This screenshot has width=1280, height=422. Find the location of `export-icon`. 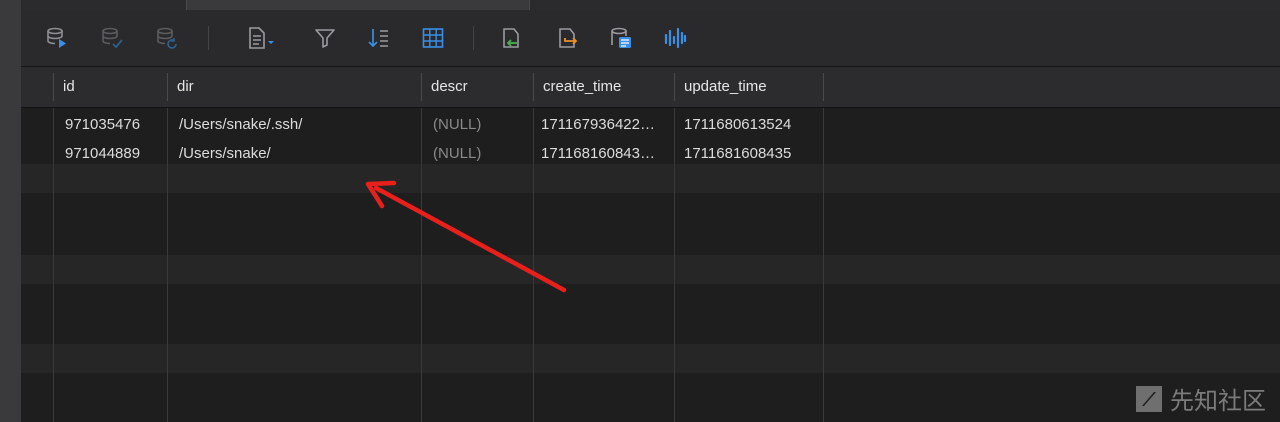

export-icon is located at coordinates (567, 38).